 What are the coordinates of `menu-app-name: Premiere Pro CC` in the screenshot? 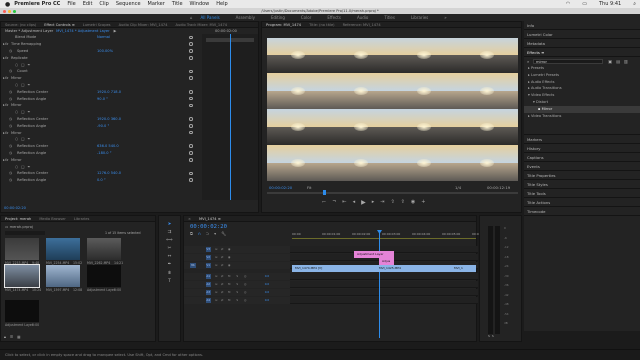 It's located at (37, 4).